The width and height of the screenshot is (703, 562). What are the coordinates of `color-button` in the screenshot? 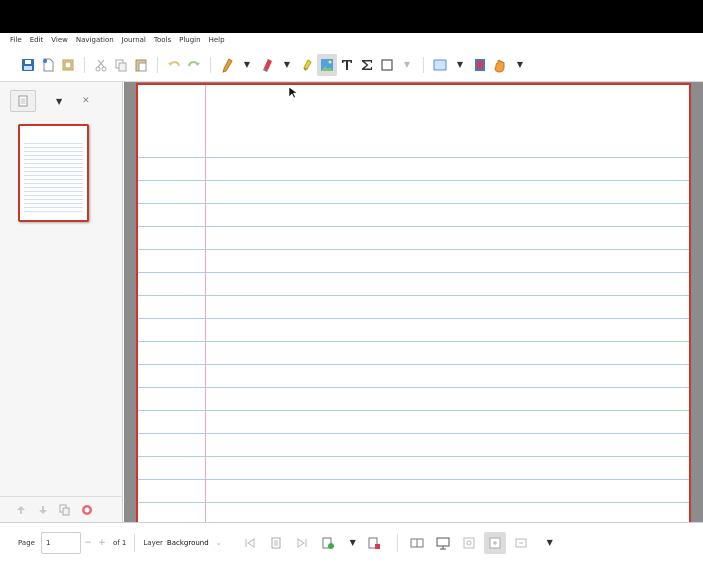 It's located at (440, 65).